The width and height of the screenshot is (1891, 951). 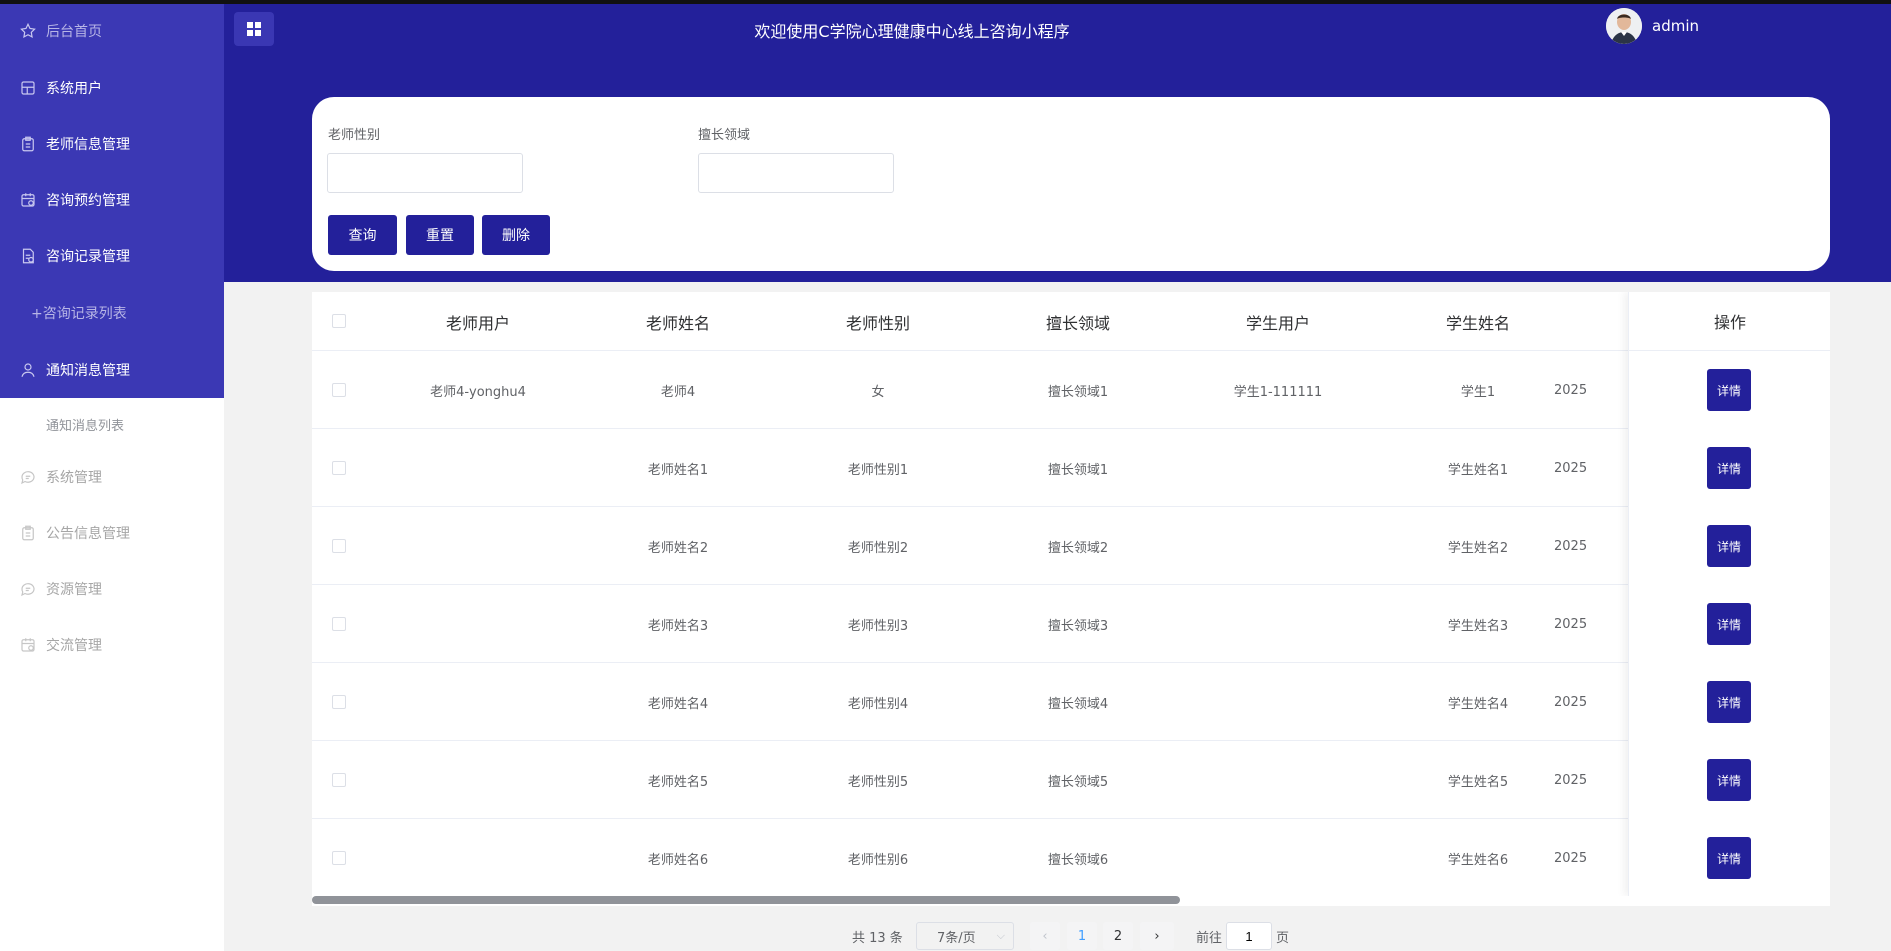 What do you see at coordinates (112, 424) in the screenshot?
I see `sidebar-subitem-notice-list: 通知消息列表` at bounding box center [112, 424].